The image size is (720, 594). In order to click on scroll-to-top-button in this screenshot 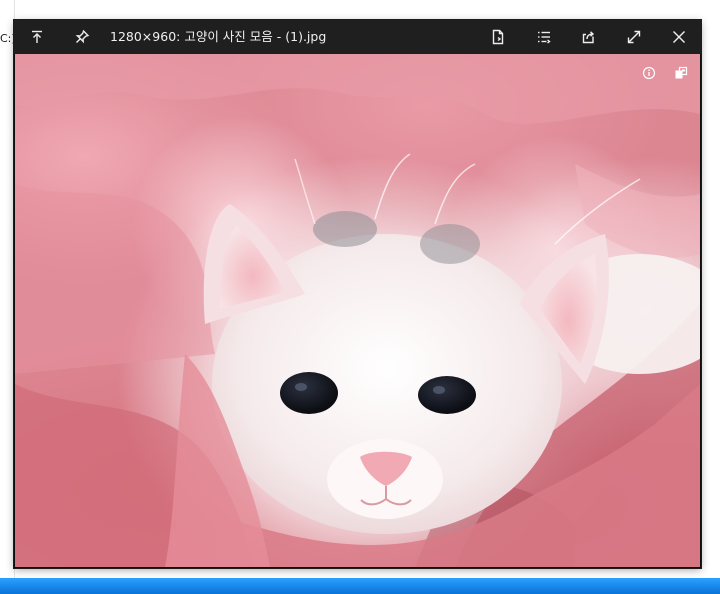, I will do `click(37, 37)`.